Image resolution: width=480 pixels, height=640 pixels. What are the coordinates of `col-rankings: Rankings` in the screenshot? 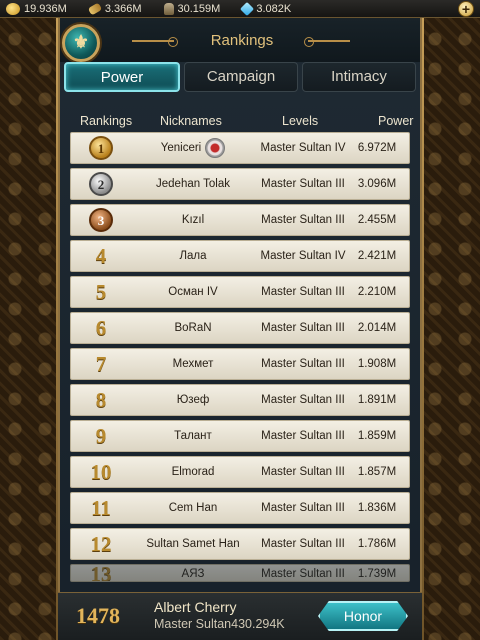 It's located at (106, 121).